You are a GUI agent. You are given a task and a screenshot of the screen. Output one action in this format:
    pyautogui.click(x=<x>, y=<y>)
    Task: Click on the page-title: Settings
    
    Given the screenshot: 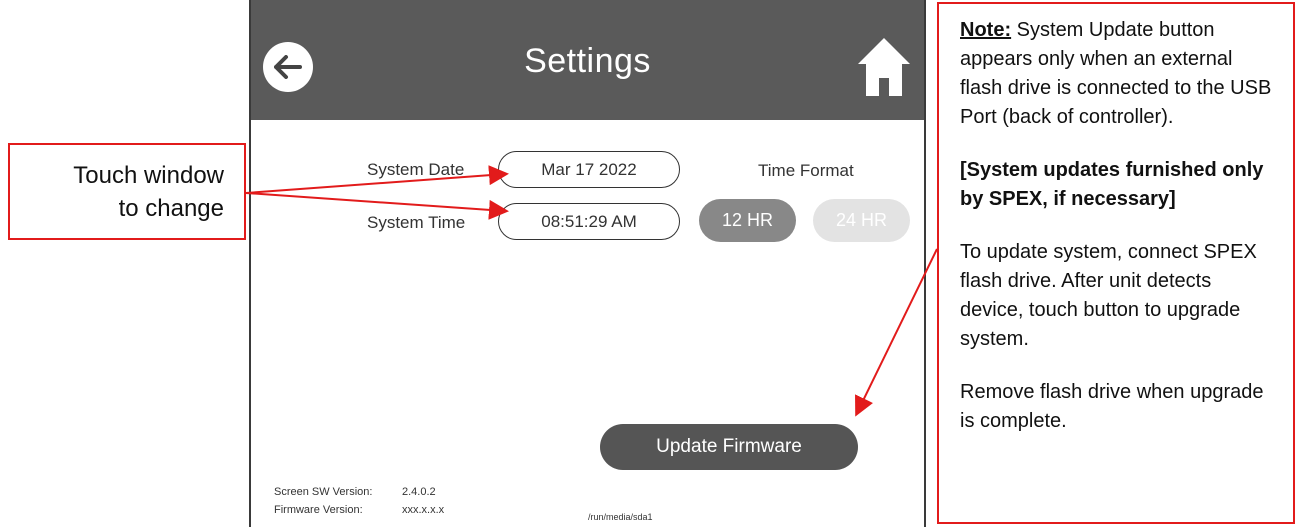 What is the action you would take?
    pyautogui.click(x=587, y=61)
    